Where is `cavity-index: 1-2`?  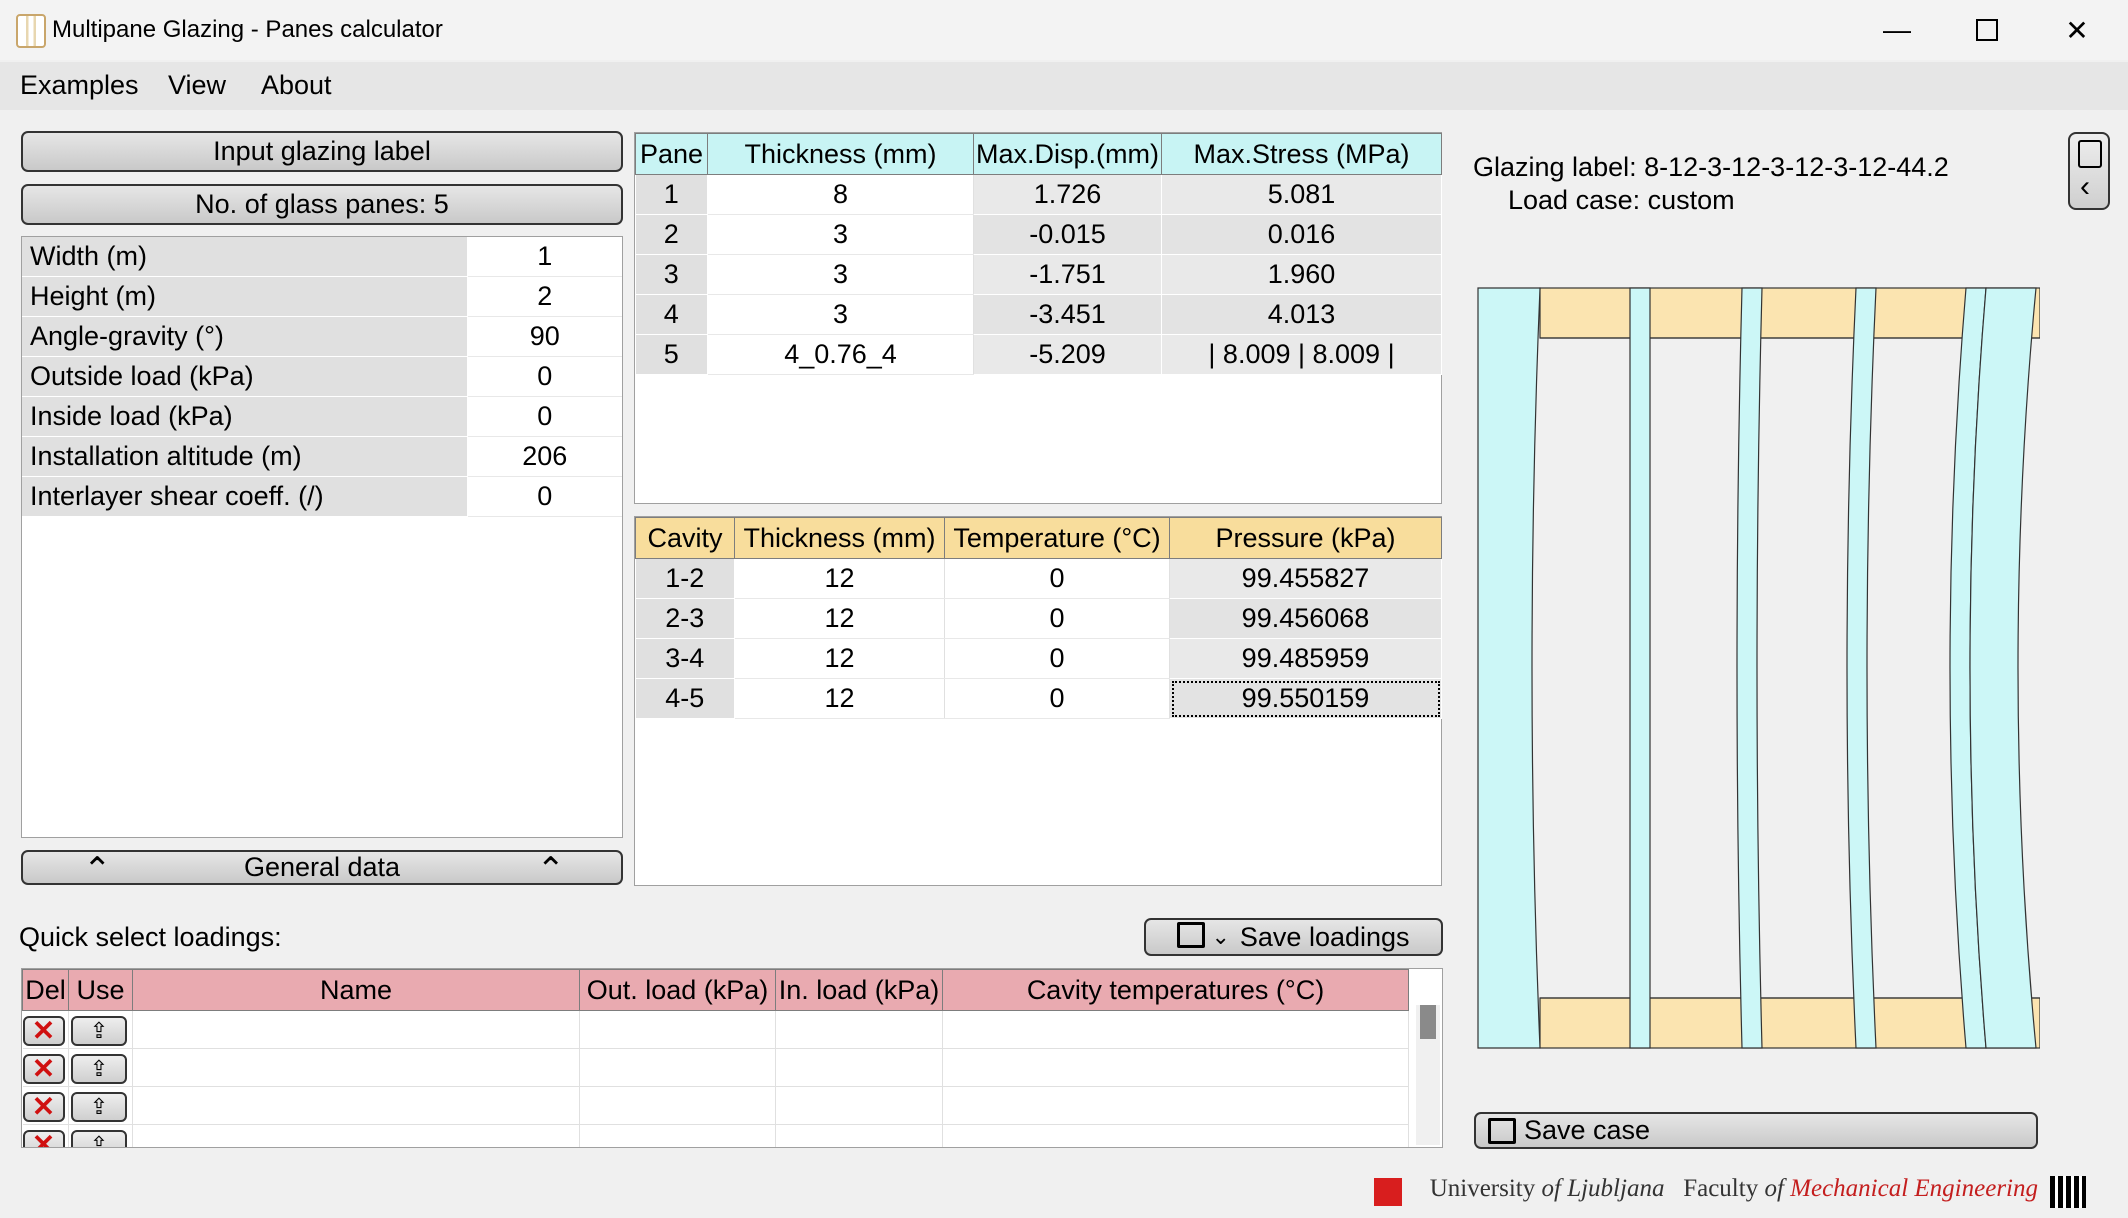
cavity-index: 1-2 is located at coordinates (685, 578).